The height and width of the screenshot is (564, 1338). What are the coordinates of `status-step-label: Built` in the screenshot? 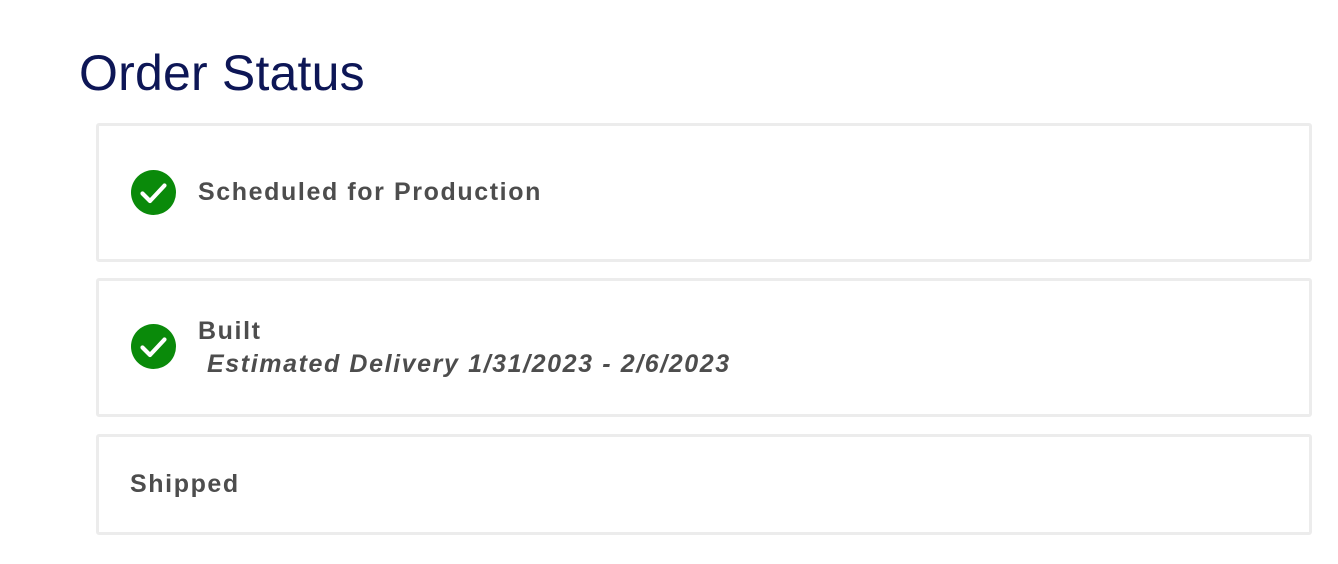 It's located at (230, 331).